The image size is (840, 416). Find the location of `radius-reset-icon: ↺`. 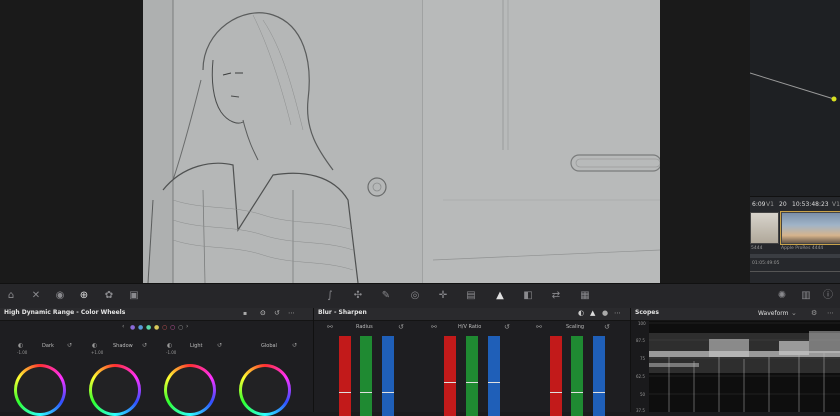

radius-reset-icon: ↺ is located at coordinates (401, 327).